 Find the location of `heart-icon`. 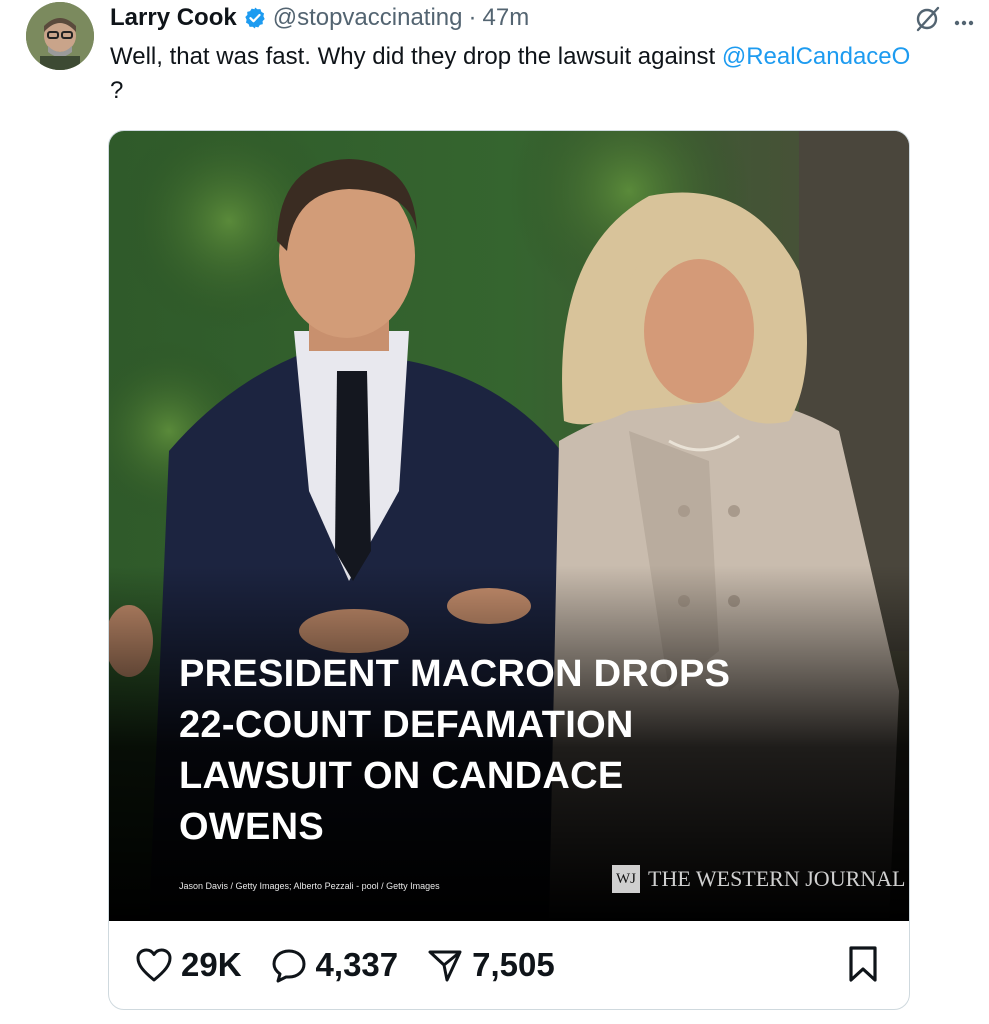

heart-icon is located at coordinates (154, 965).